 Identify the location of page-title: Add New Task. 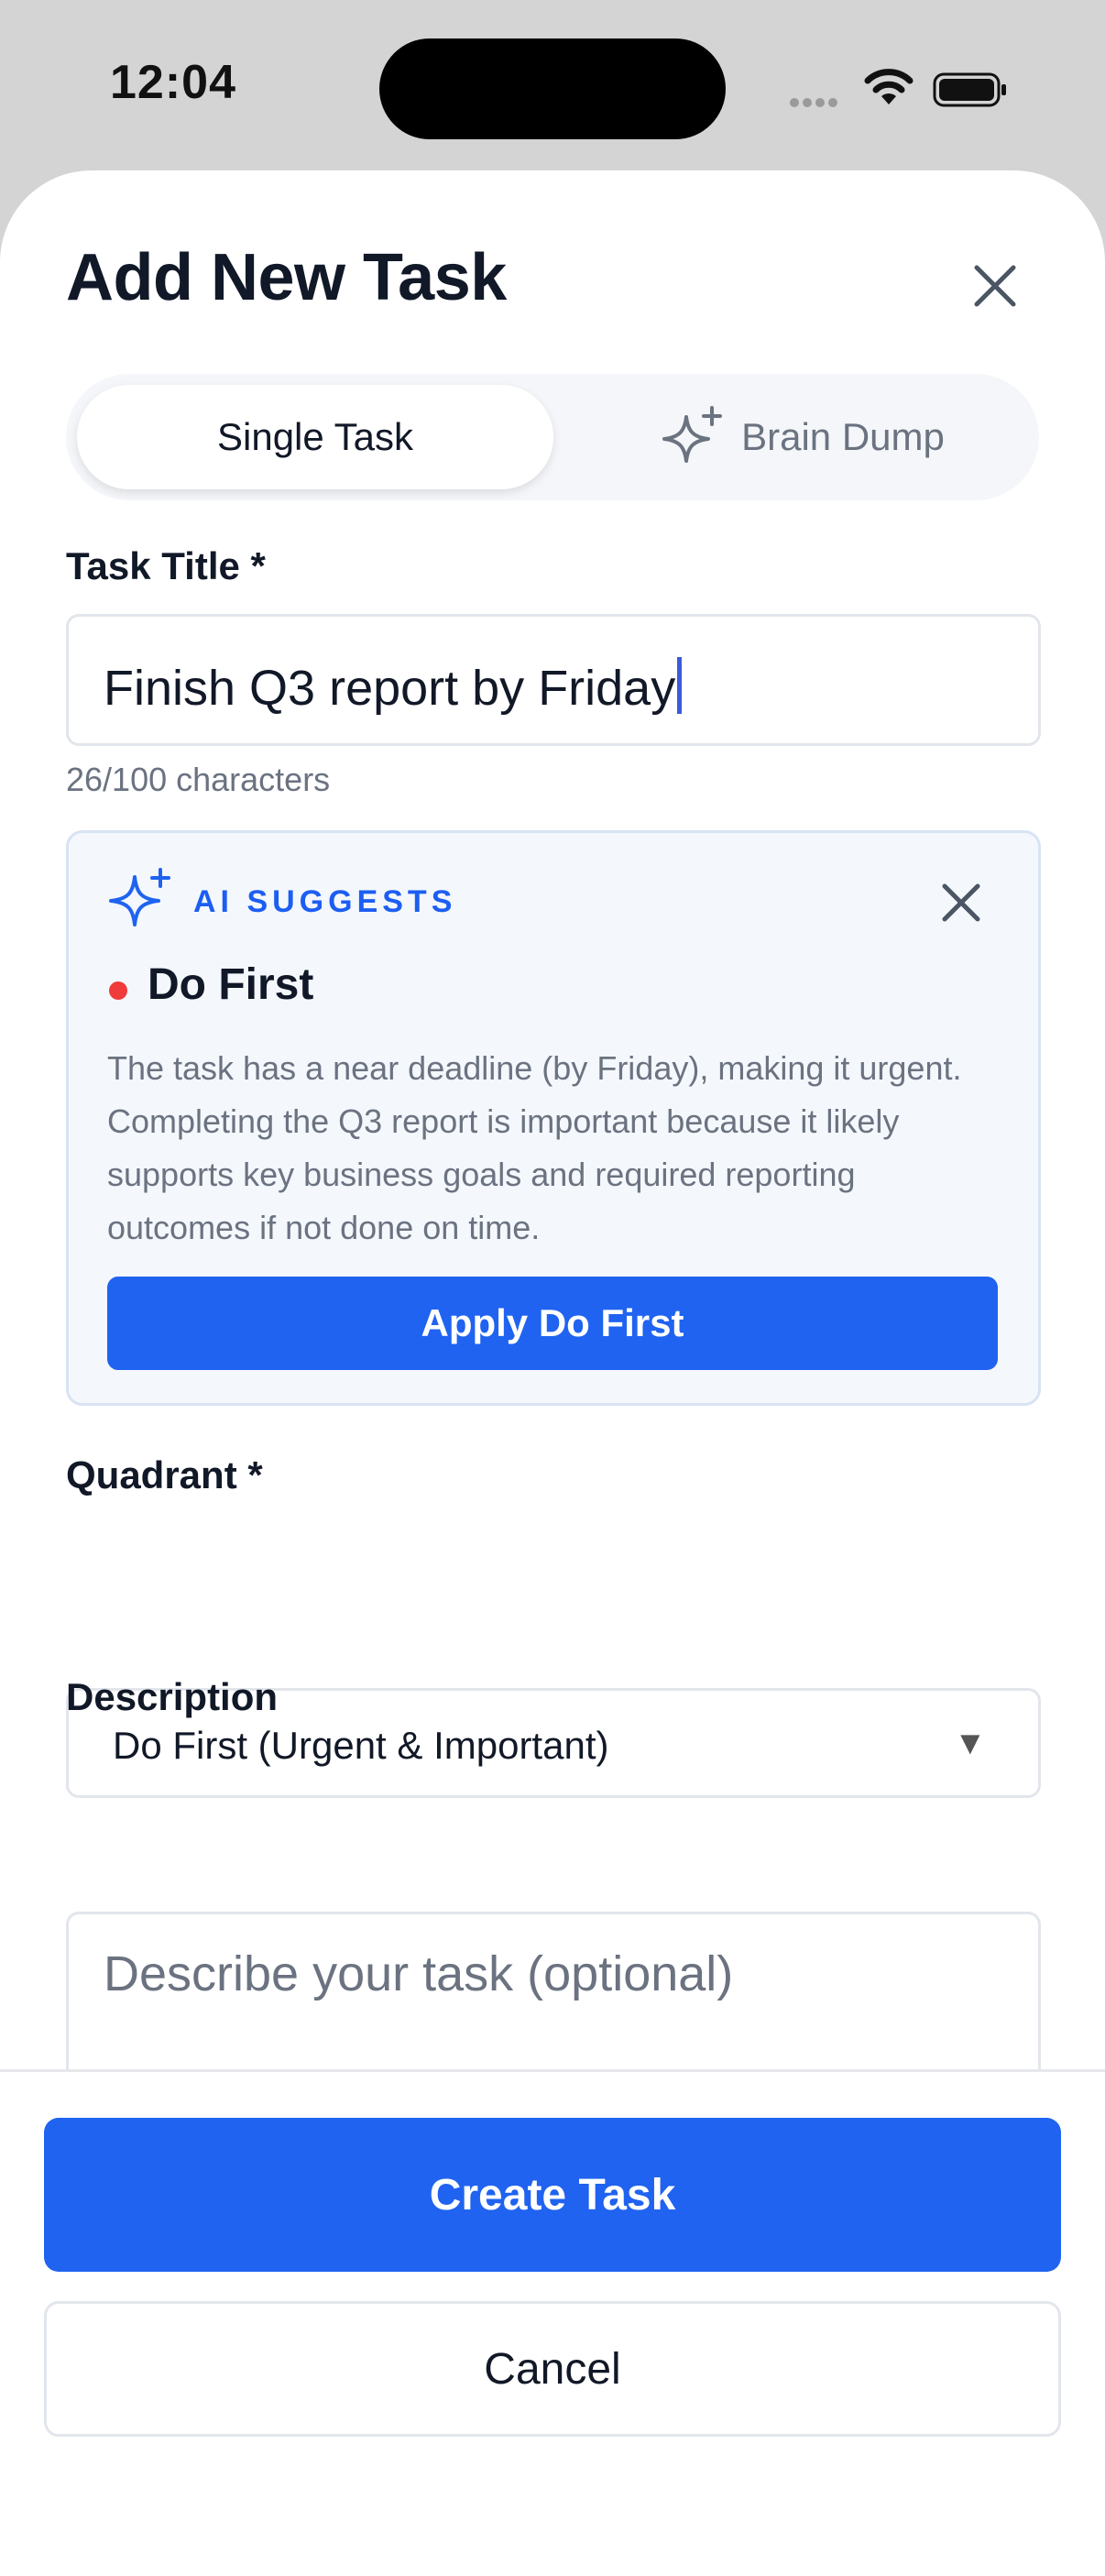
(286, 277).